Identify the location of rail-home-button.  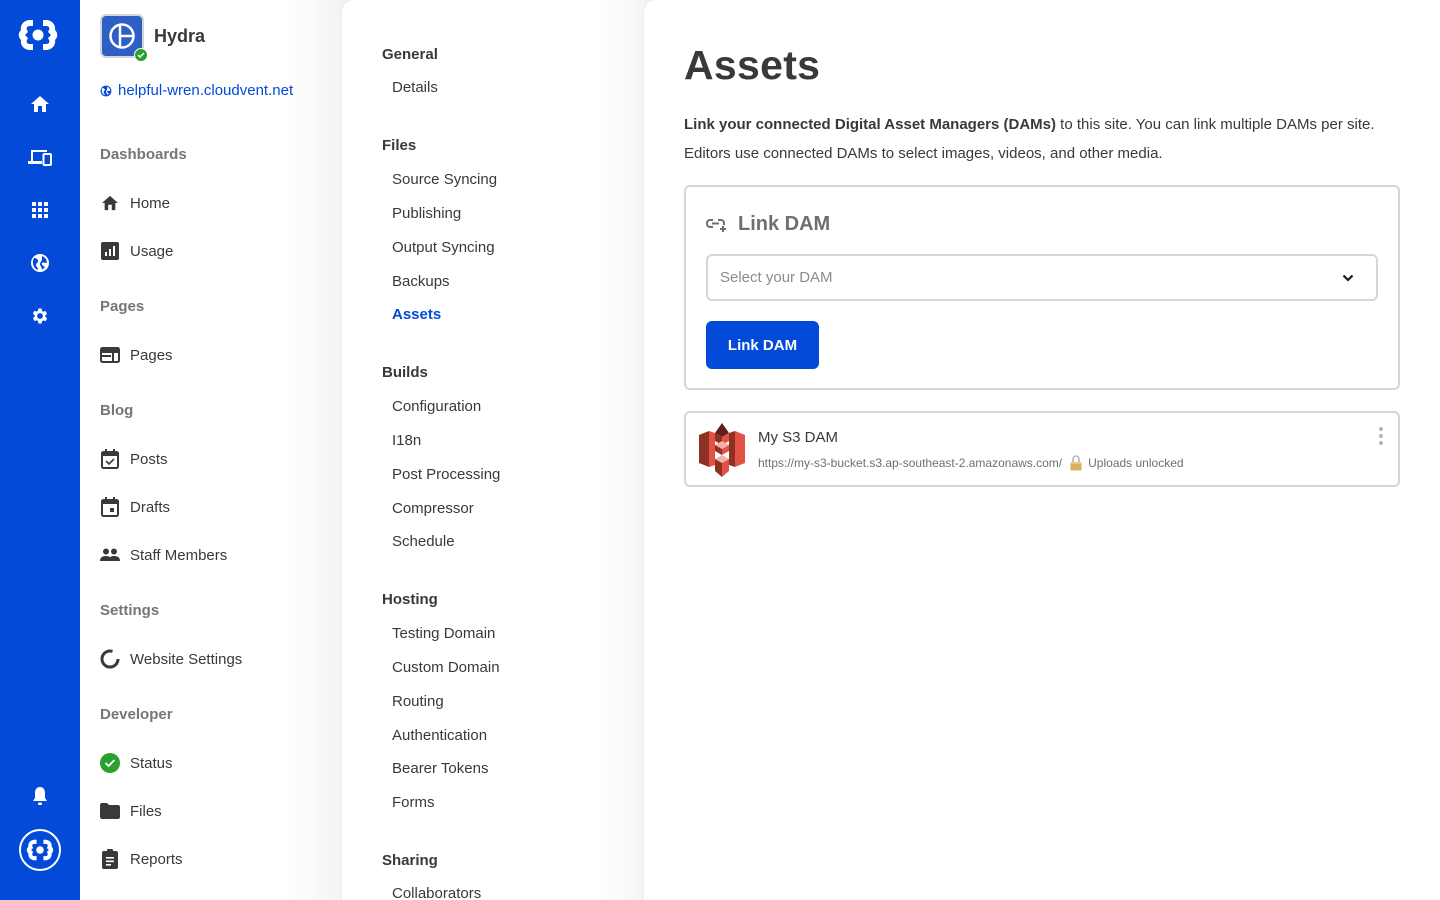
(40, 104).